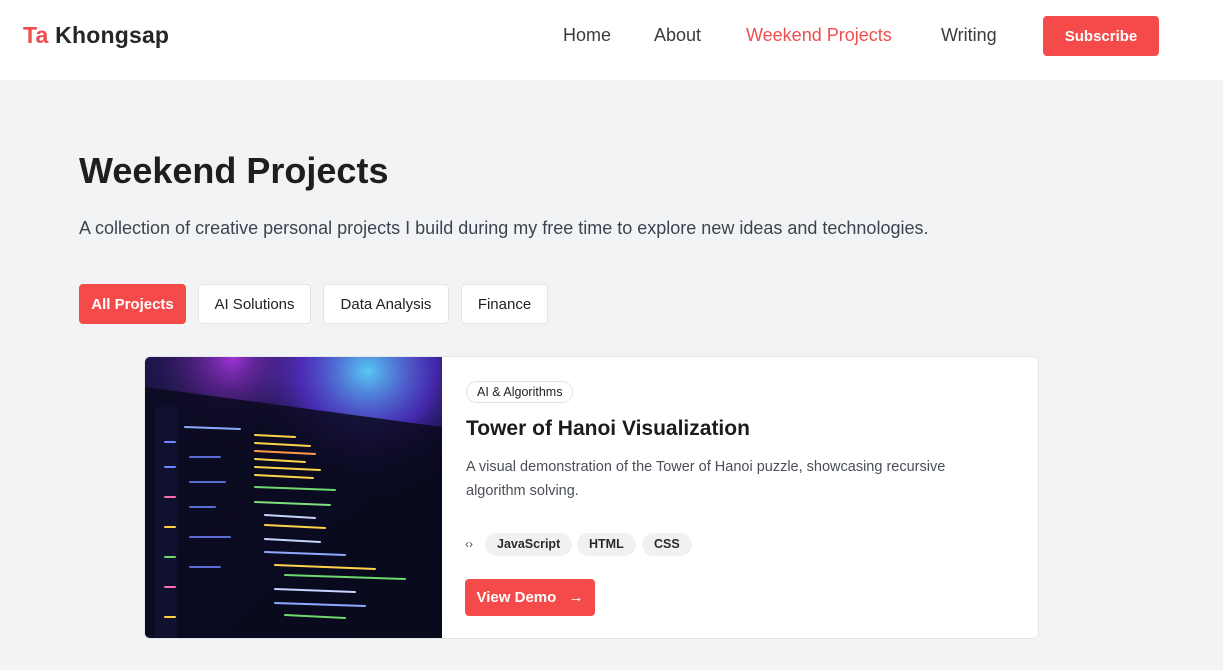  I want to click on project-image, so click(293, 497).